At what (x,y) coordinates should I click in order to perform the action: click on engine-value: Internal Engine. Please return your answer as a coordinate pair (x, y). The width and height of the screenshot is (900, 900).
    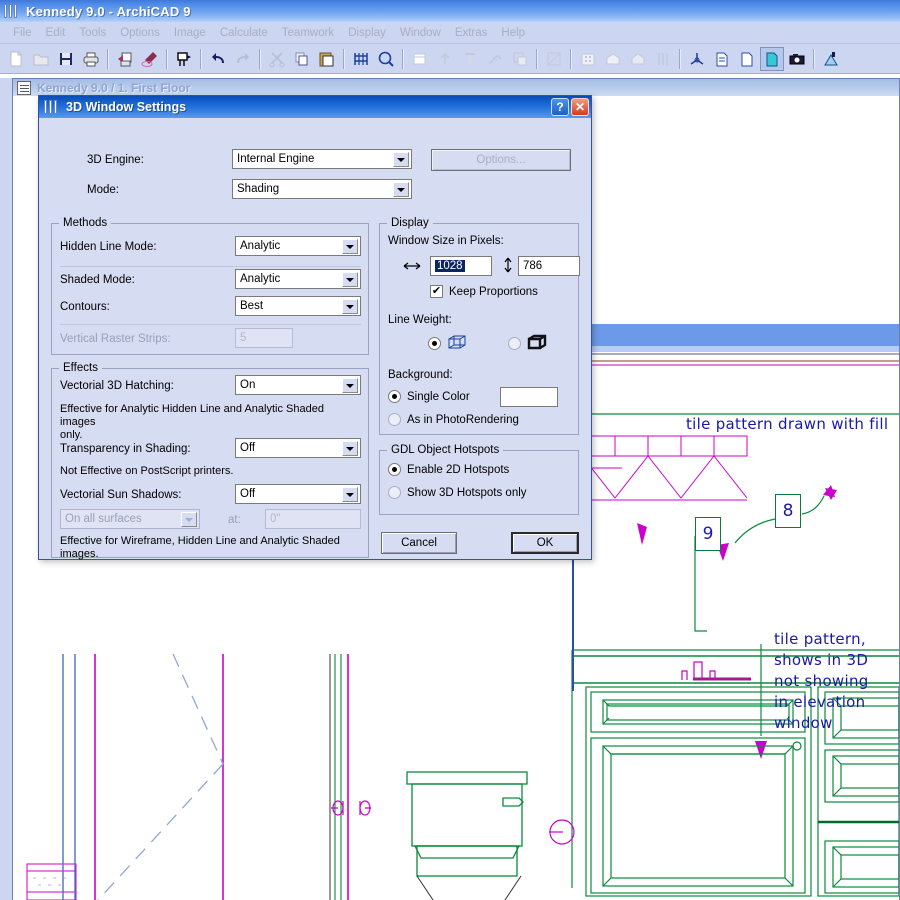
    Looking at the image, I should click on (276, 159).